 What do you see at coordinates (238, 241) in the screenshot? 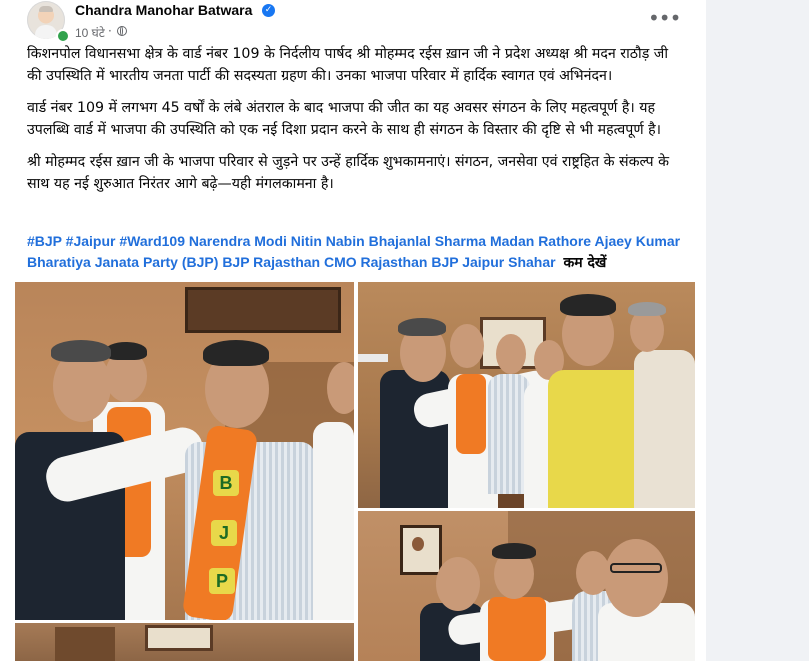
I see `mention-link: Narendra Modi` at bounding box center [238, 241].